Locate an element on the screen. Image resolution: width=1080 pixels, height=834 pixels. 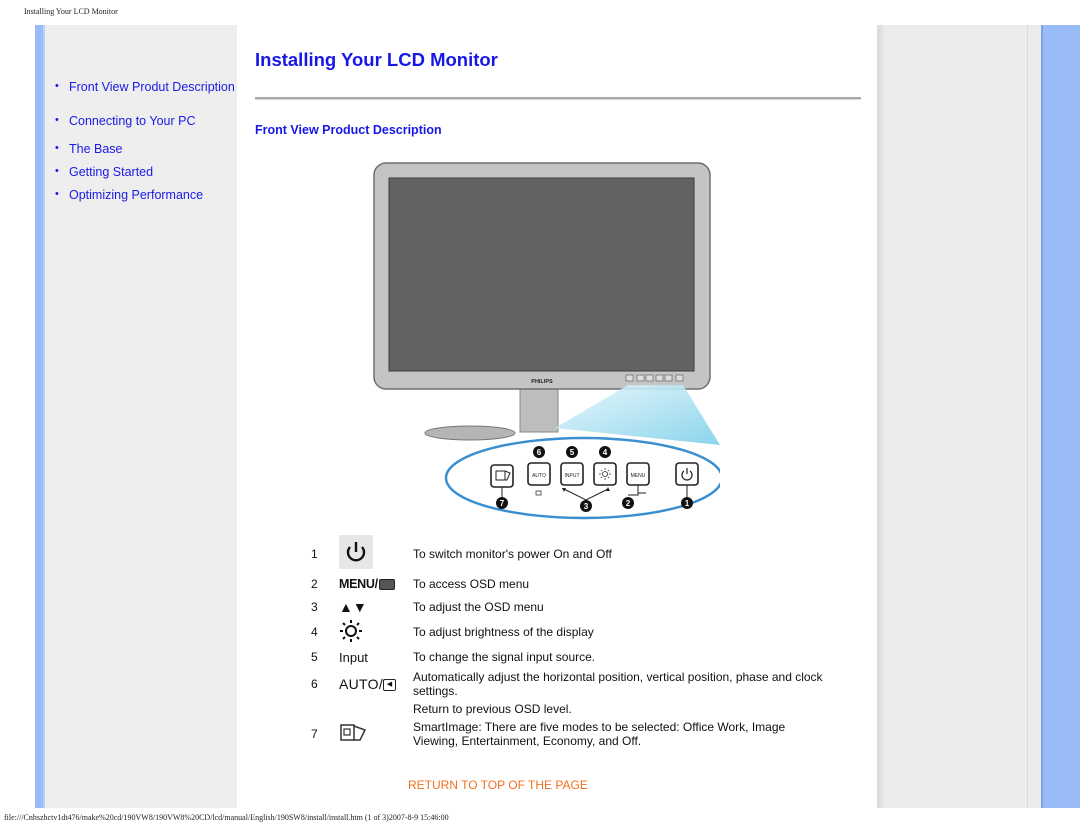
auto-back-icon: AUTO/◀ is located at coordinates (368, 684).